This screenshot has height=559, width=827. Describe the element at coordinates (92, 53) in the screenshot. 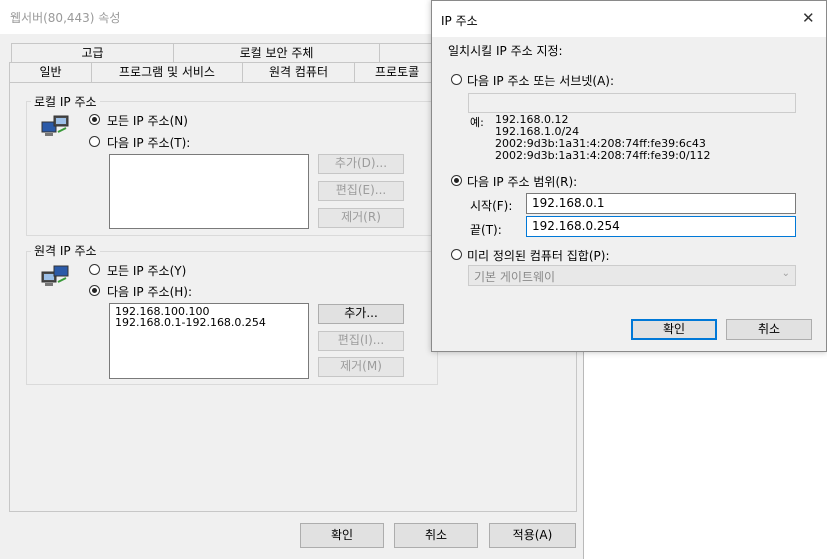

I see `tab-advanced: 고급` at that location.